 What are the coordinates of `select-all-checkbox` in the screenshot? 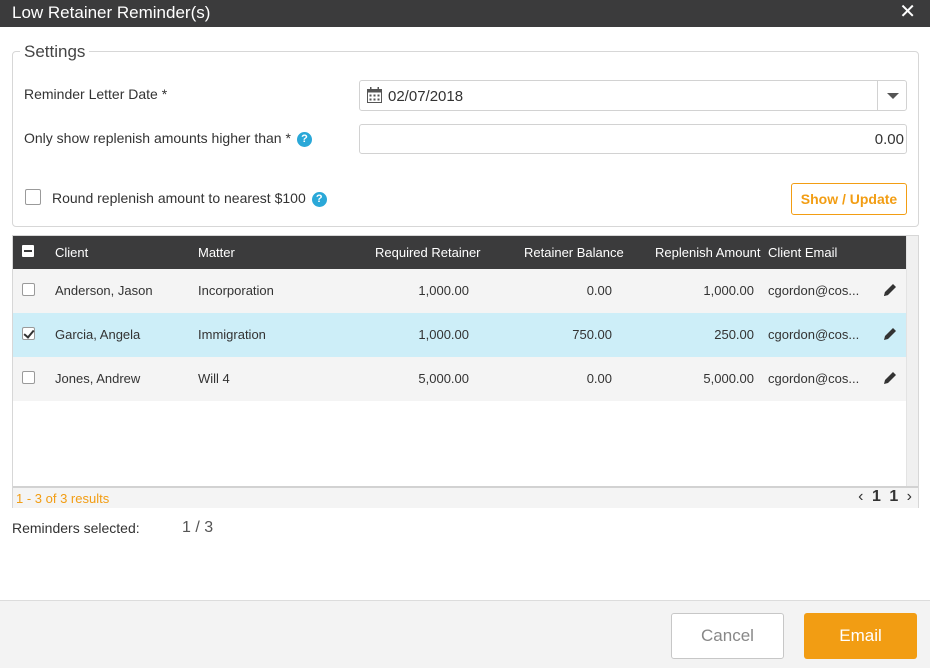 It's located at (28, 251).